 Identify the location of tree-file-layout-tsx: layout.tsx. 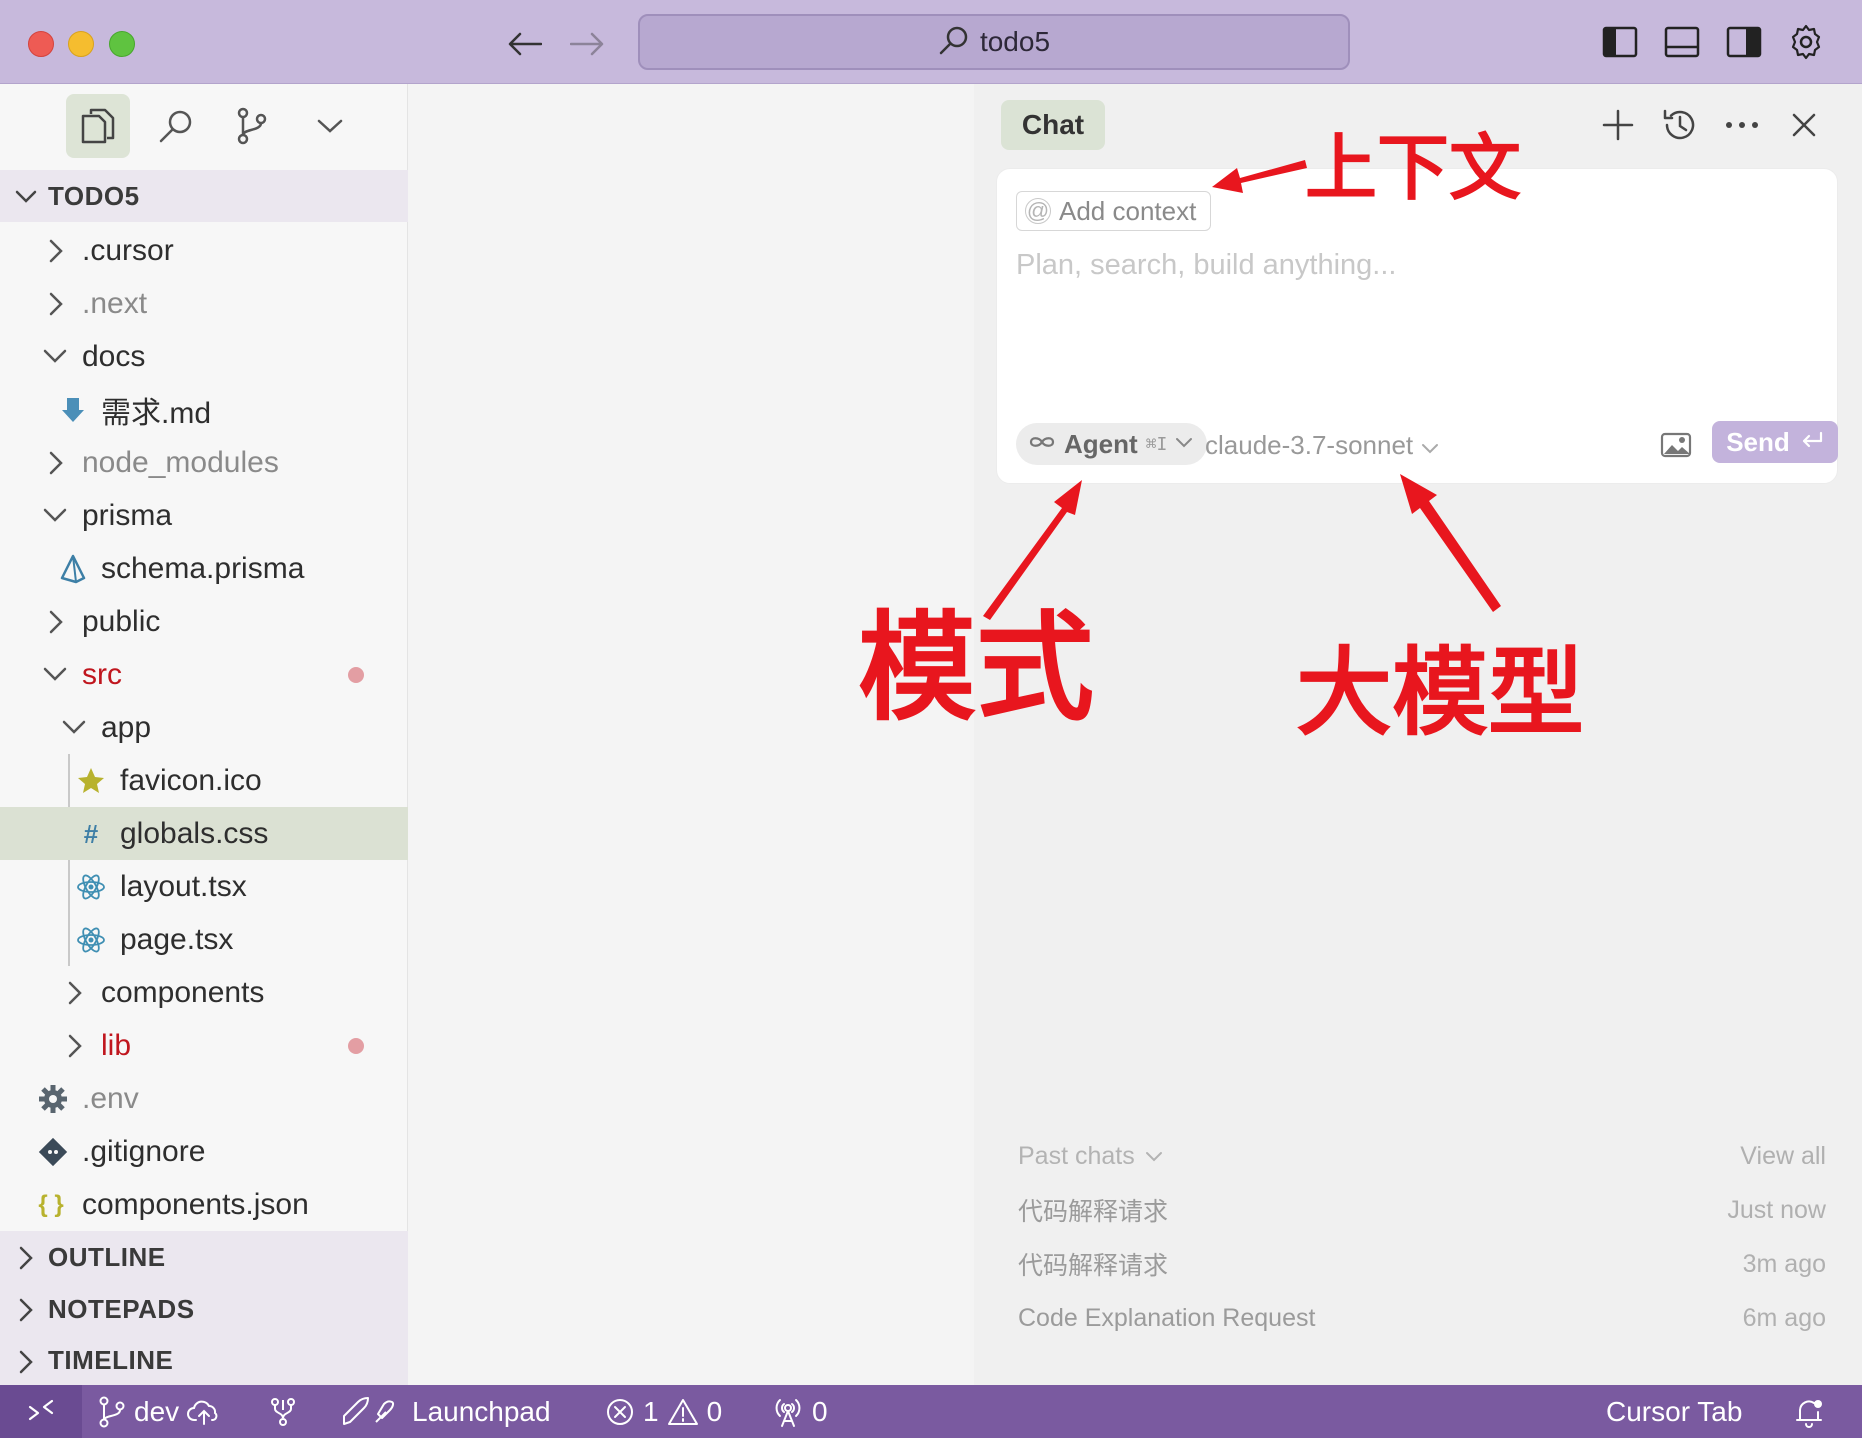
(204, 886).